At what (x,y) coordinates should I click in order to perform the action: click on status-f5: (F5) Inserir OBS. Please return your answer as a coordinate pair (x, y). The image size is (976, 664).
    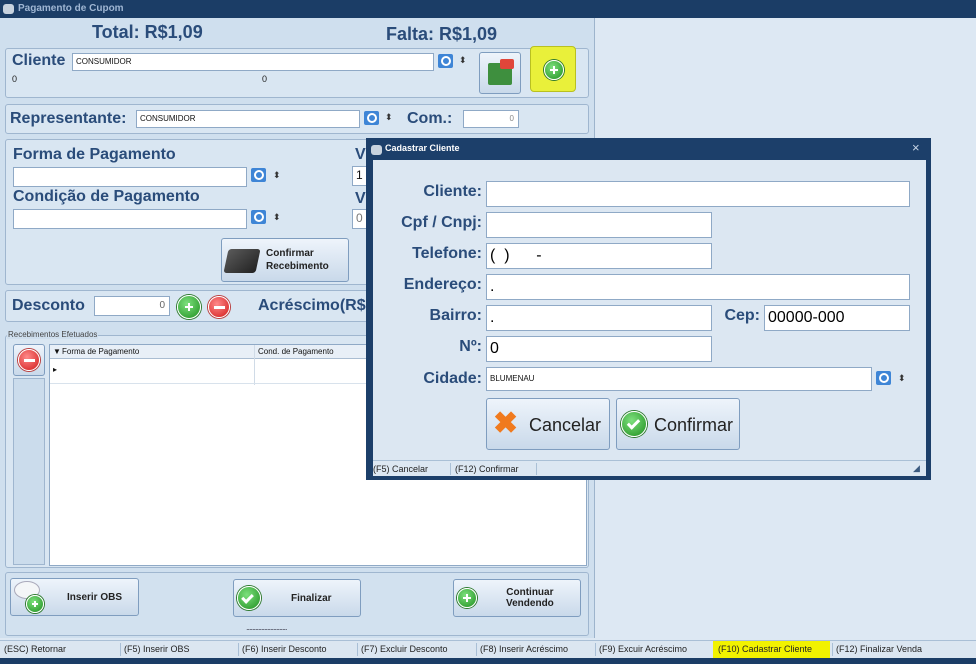
    Looking at the image, I should click on (157, 649).